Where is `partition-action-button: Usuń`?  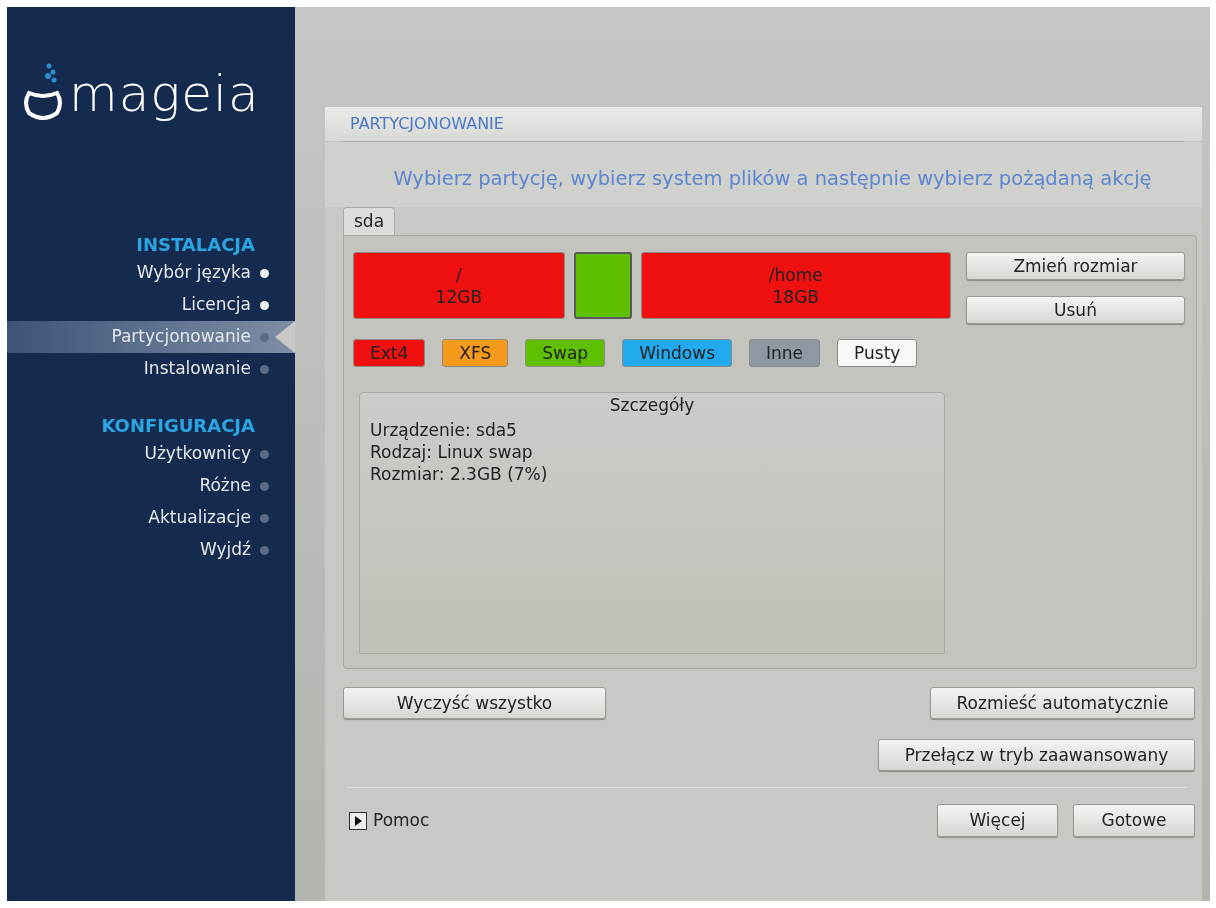 partition-action-button: Usuń is located at coordinates (1075, 310).